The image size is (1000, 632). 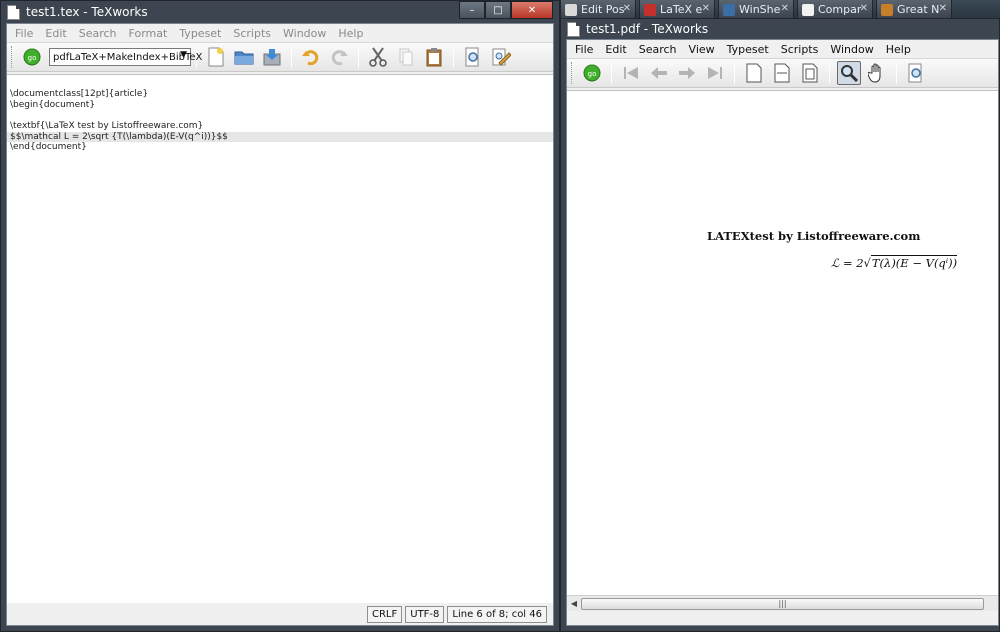 What do you see at coordinates (280, 115) in the screenshot?
I see `code-line` at bounding box center [280, 115].